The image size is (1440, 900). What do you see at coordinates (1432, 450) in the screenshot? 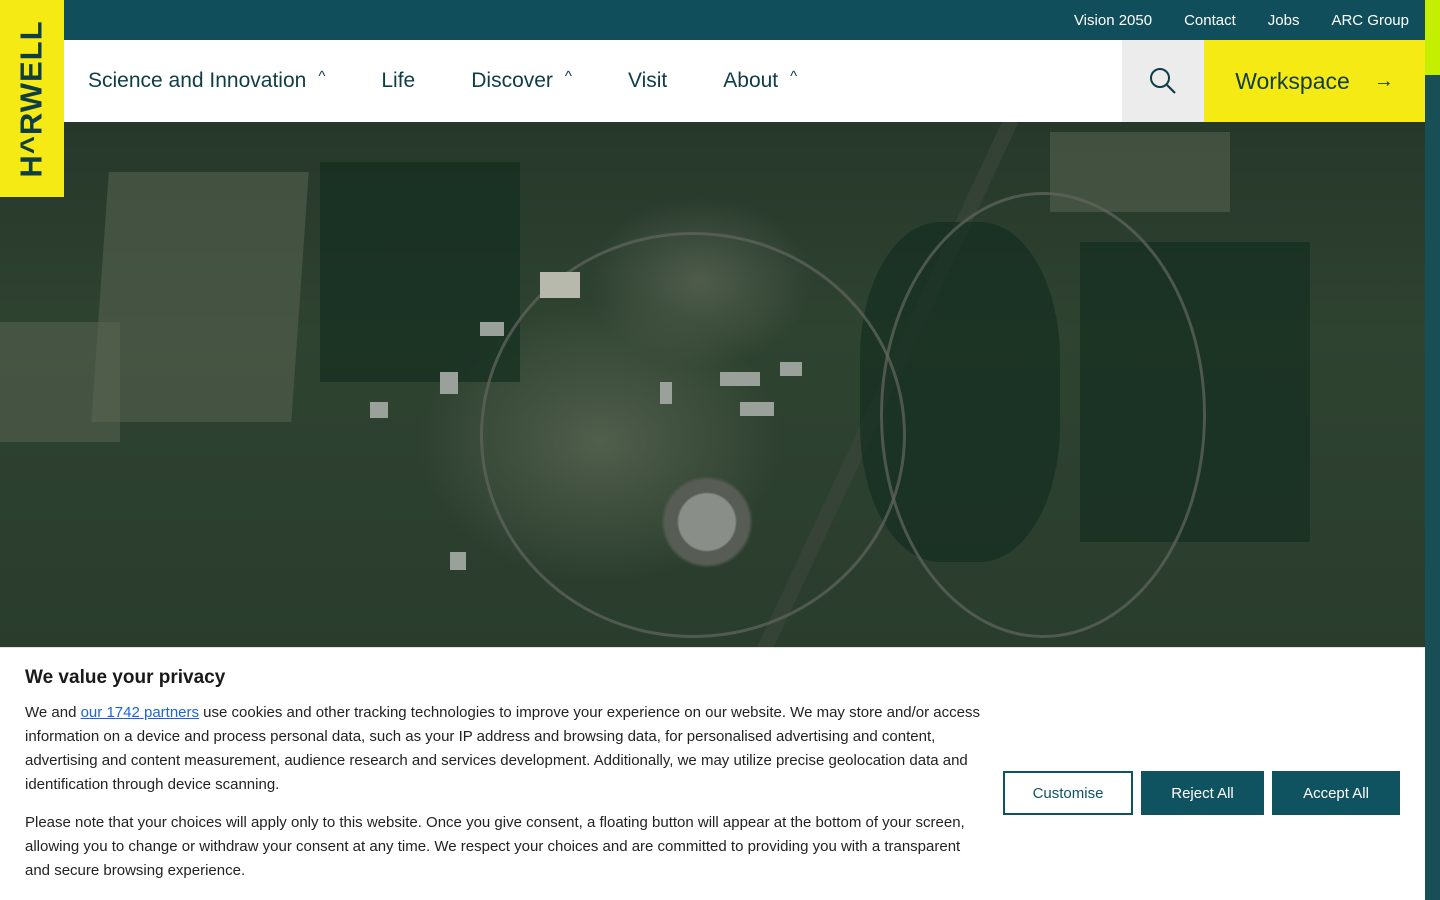
I see `edge-accent-strip` at bounding box center [1432, 450].